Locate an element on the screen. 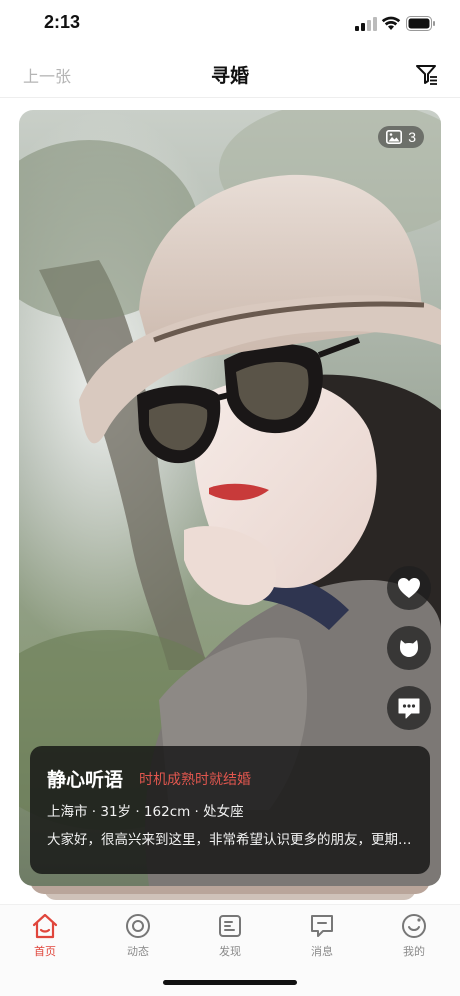  moments-icon is located at coordinates (138, 926).